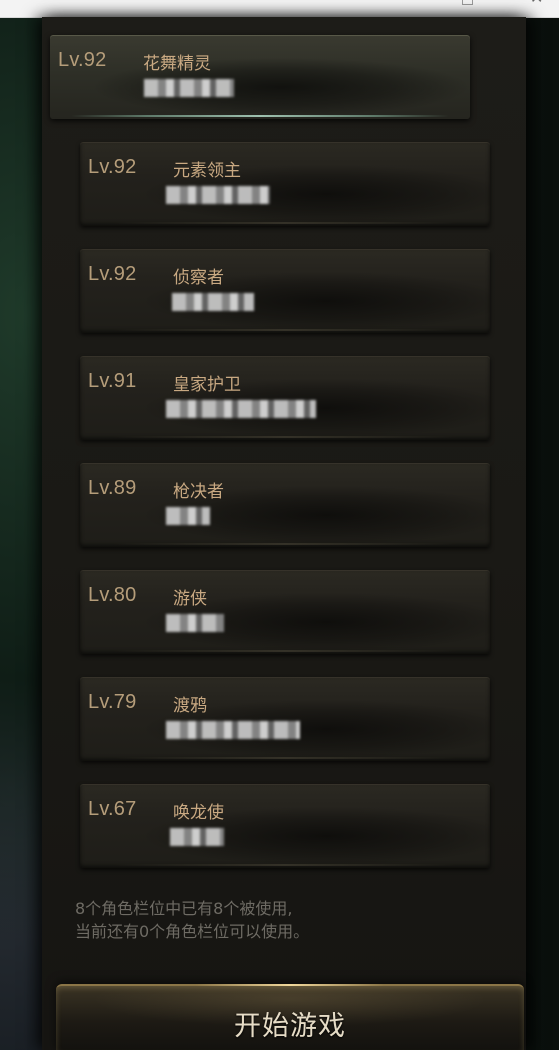 The image size is (559, 1050). What do you see at coordinates (285, 184) in the screenshot?
I see `character-slot-2: Lv.92 元素领主` at bounding box center [285, 184].